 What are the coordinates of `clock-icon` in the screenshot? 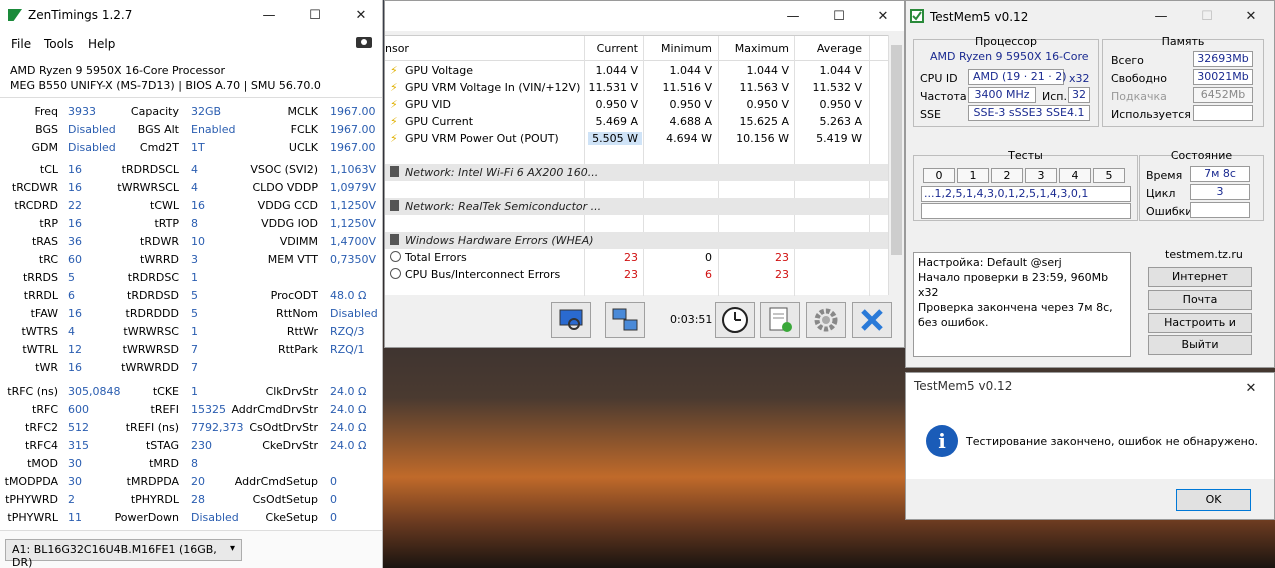 It's located at (735, 320).